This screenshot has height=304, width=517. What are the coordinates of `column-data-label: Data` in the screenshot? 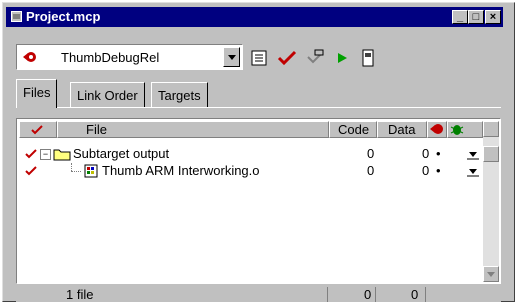 It's located at (402, 129).